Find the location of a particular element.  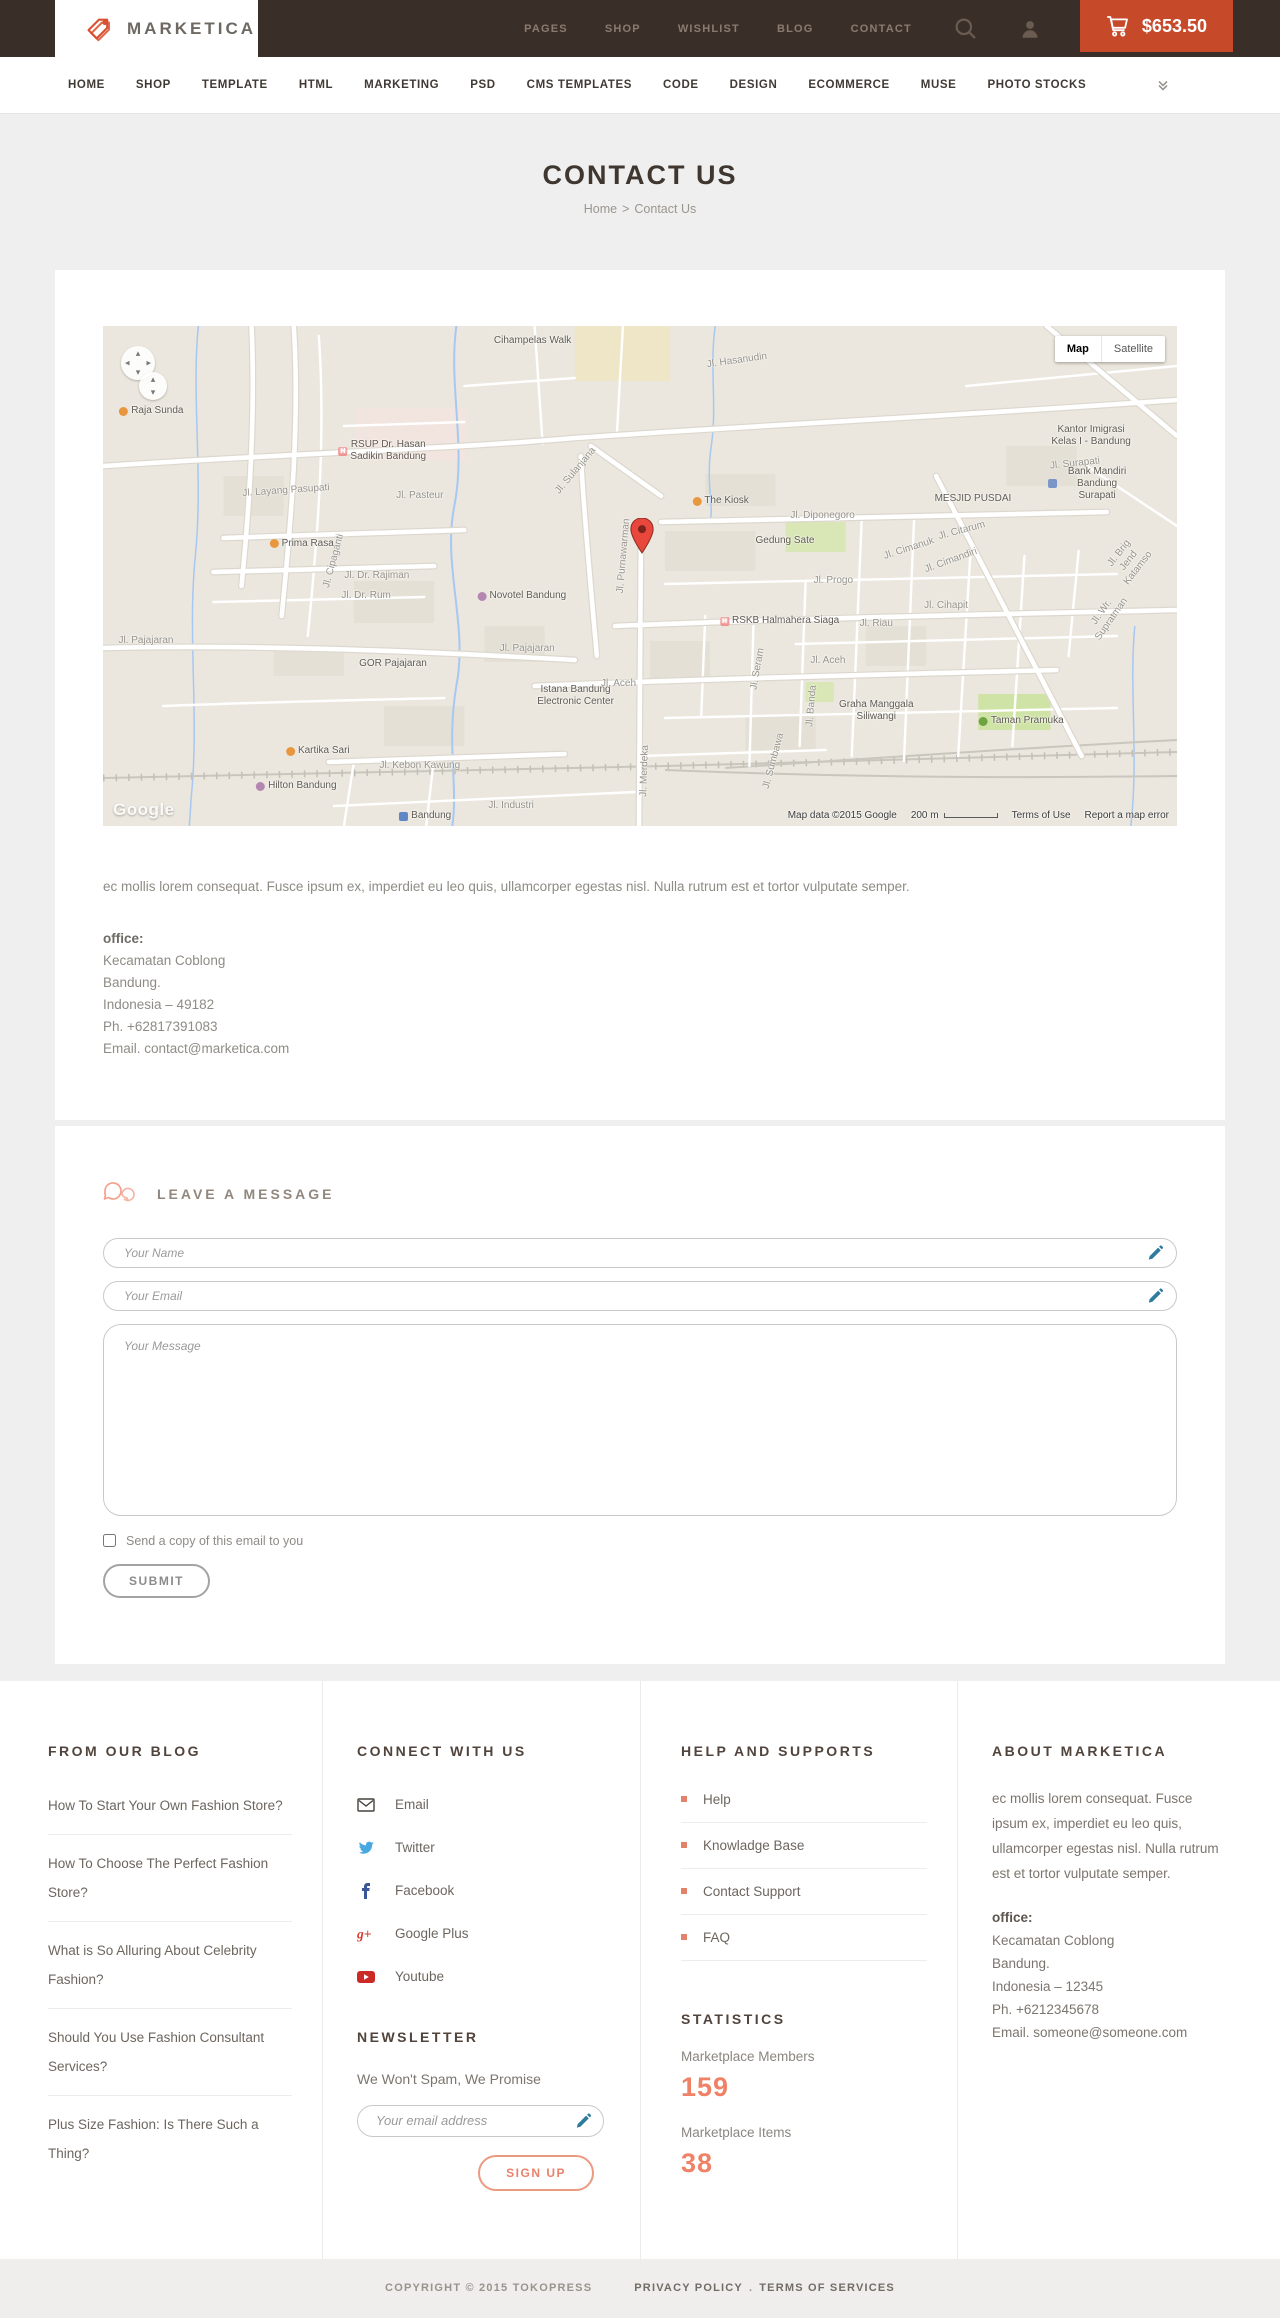

map-label: H RSUP Dr. Hasan Sadikin Bandung is located at coordinates (382, 451).